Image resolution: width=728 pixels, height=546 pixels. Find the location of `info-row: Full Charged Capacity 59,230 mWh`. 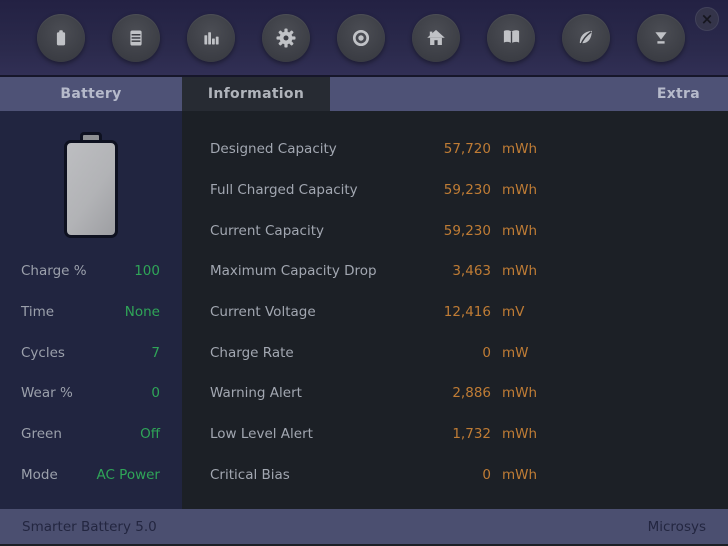

info-row: Full Charged Capacity 59,230 mWh is located at coordinates (455, 190).